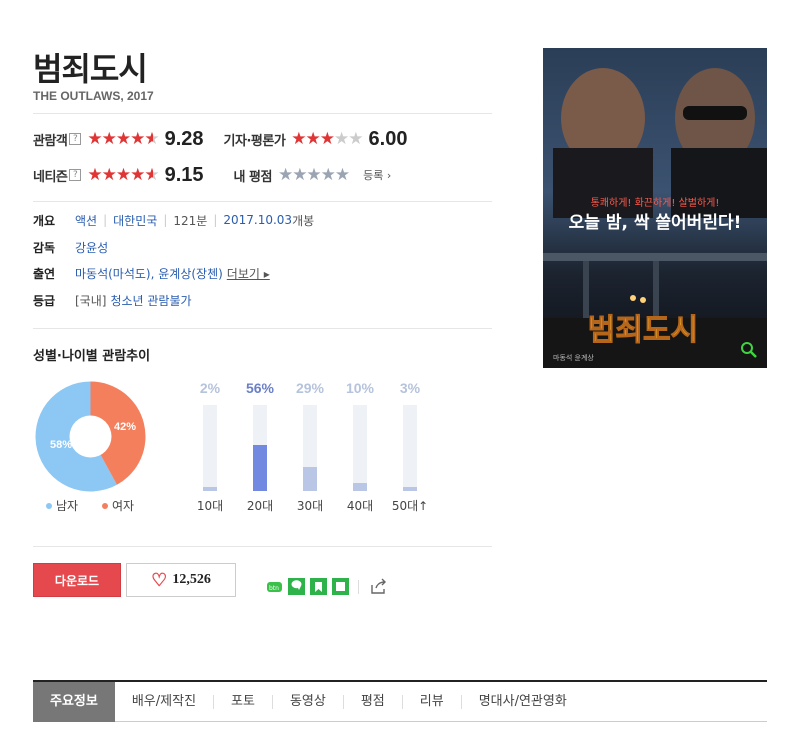 The height and width of the screenshot is (743, 800). I want to click on netizen-rating-label: 네티즌, so click(50, 177).